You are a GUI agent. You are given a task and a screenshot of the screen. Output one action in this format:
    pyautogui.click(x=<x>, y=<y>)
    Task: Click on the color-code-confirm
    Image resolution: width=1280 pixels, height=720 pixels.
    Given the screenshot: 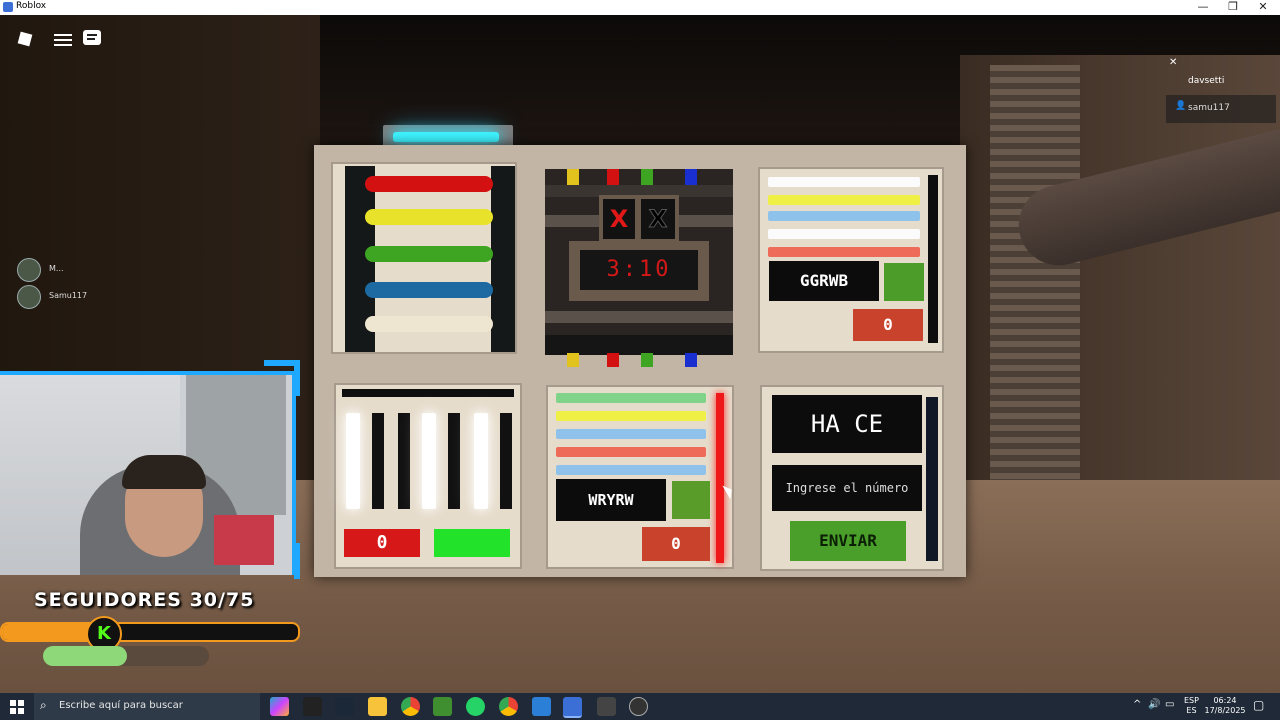 What is the action you would take?
    pyautogui.click(x=904, y=282)
    